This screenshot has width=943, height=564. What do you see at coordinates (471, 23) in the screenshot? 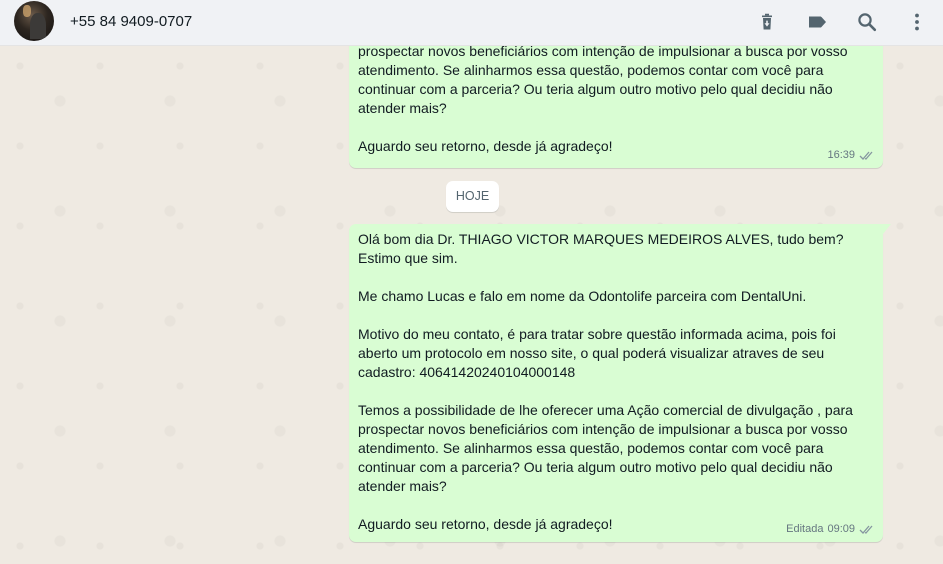
I see `chat-header: +55 84 9409-0707` at bounding box center [471, 23].